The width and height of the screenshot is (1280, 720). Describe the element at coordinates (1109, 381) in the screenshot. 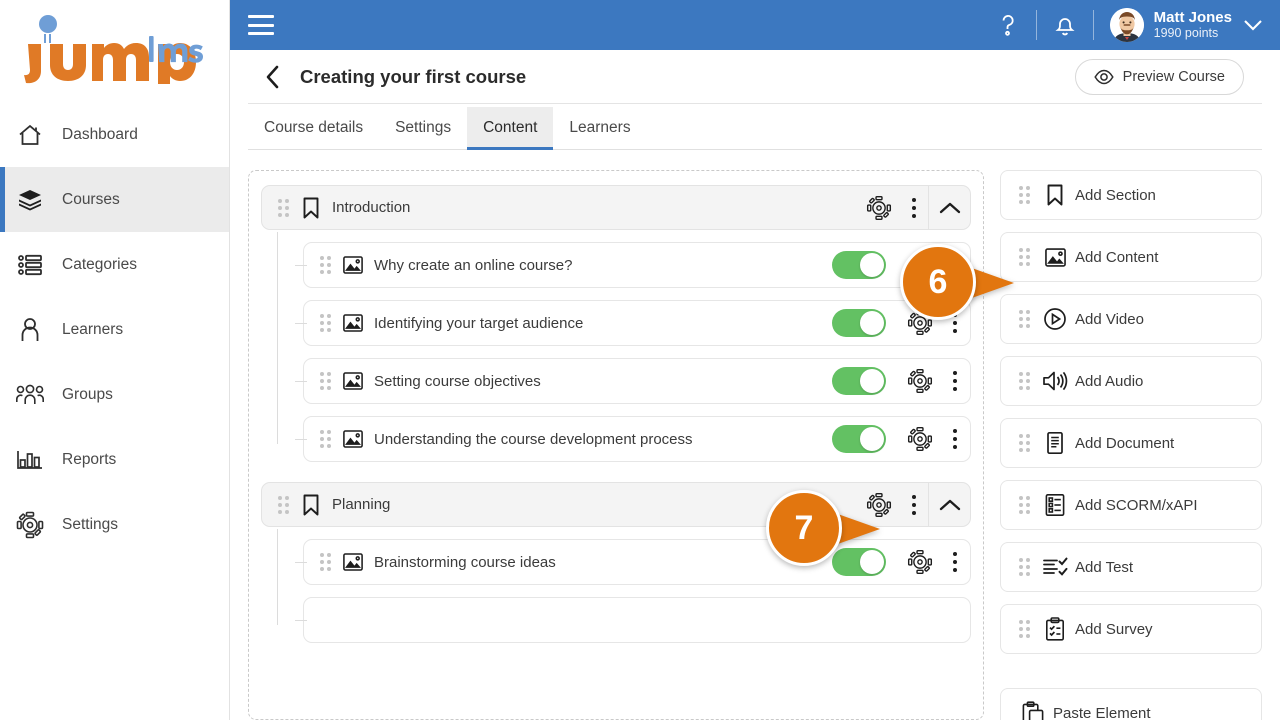

I see `tool-label: Add Audio` at that location.